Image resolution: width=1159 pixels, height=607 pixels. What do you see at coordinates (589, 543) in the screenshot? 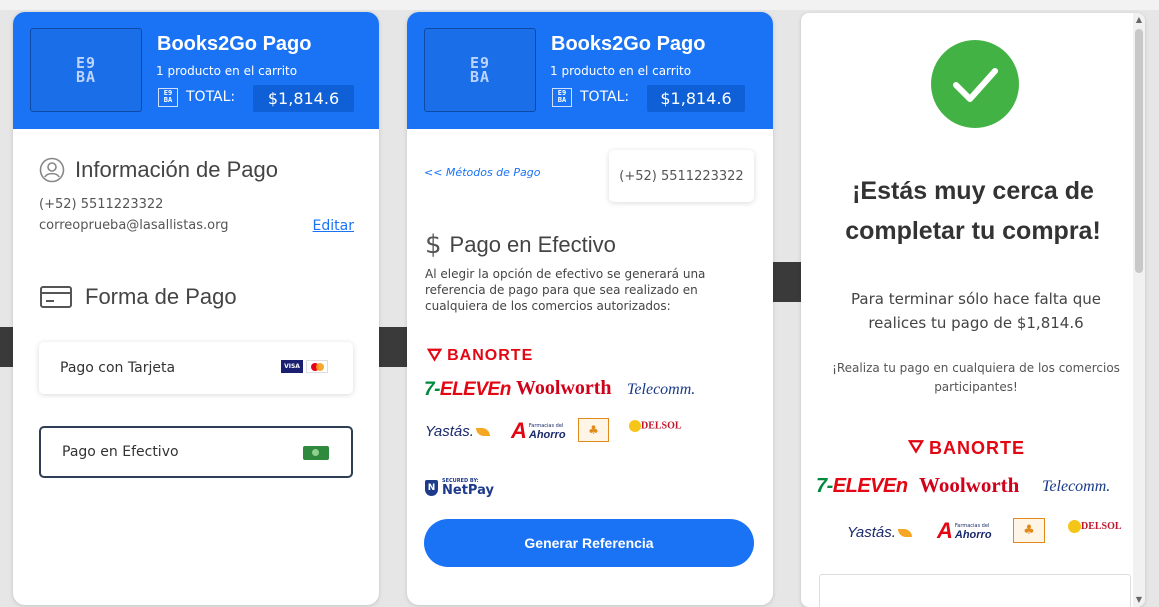
I see `generate-reference-button: Generar Referencia` at bounding box center [589, 543].